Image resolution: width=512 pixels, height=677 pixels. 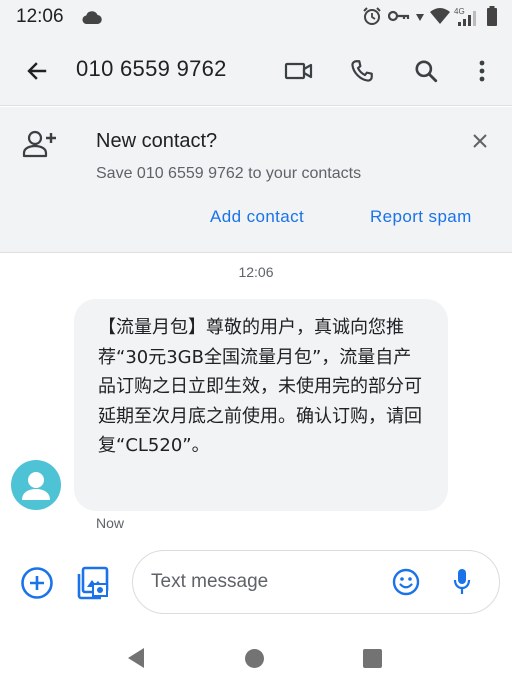 What do you see at coordinates (492, 18) in the screenshot?
I see `battery-icon` at bounding box center [492, 18].